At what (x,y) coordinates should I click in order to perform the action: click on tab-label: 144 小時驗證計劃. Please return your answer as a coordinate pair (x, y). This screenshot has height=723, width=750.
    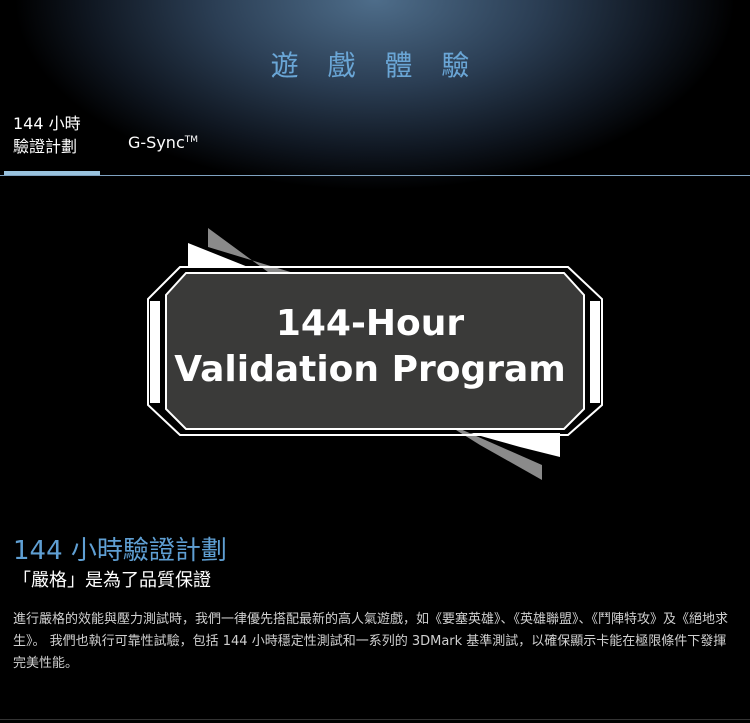
    Looking at the image, I should click on (47, 135).